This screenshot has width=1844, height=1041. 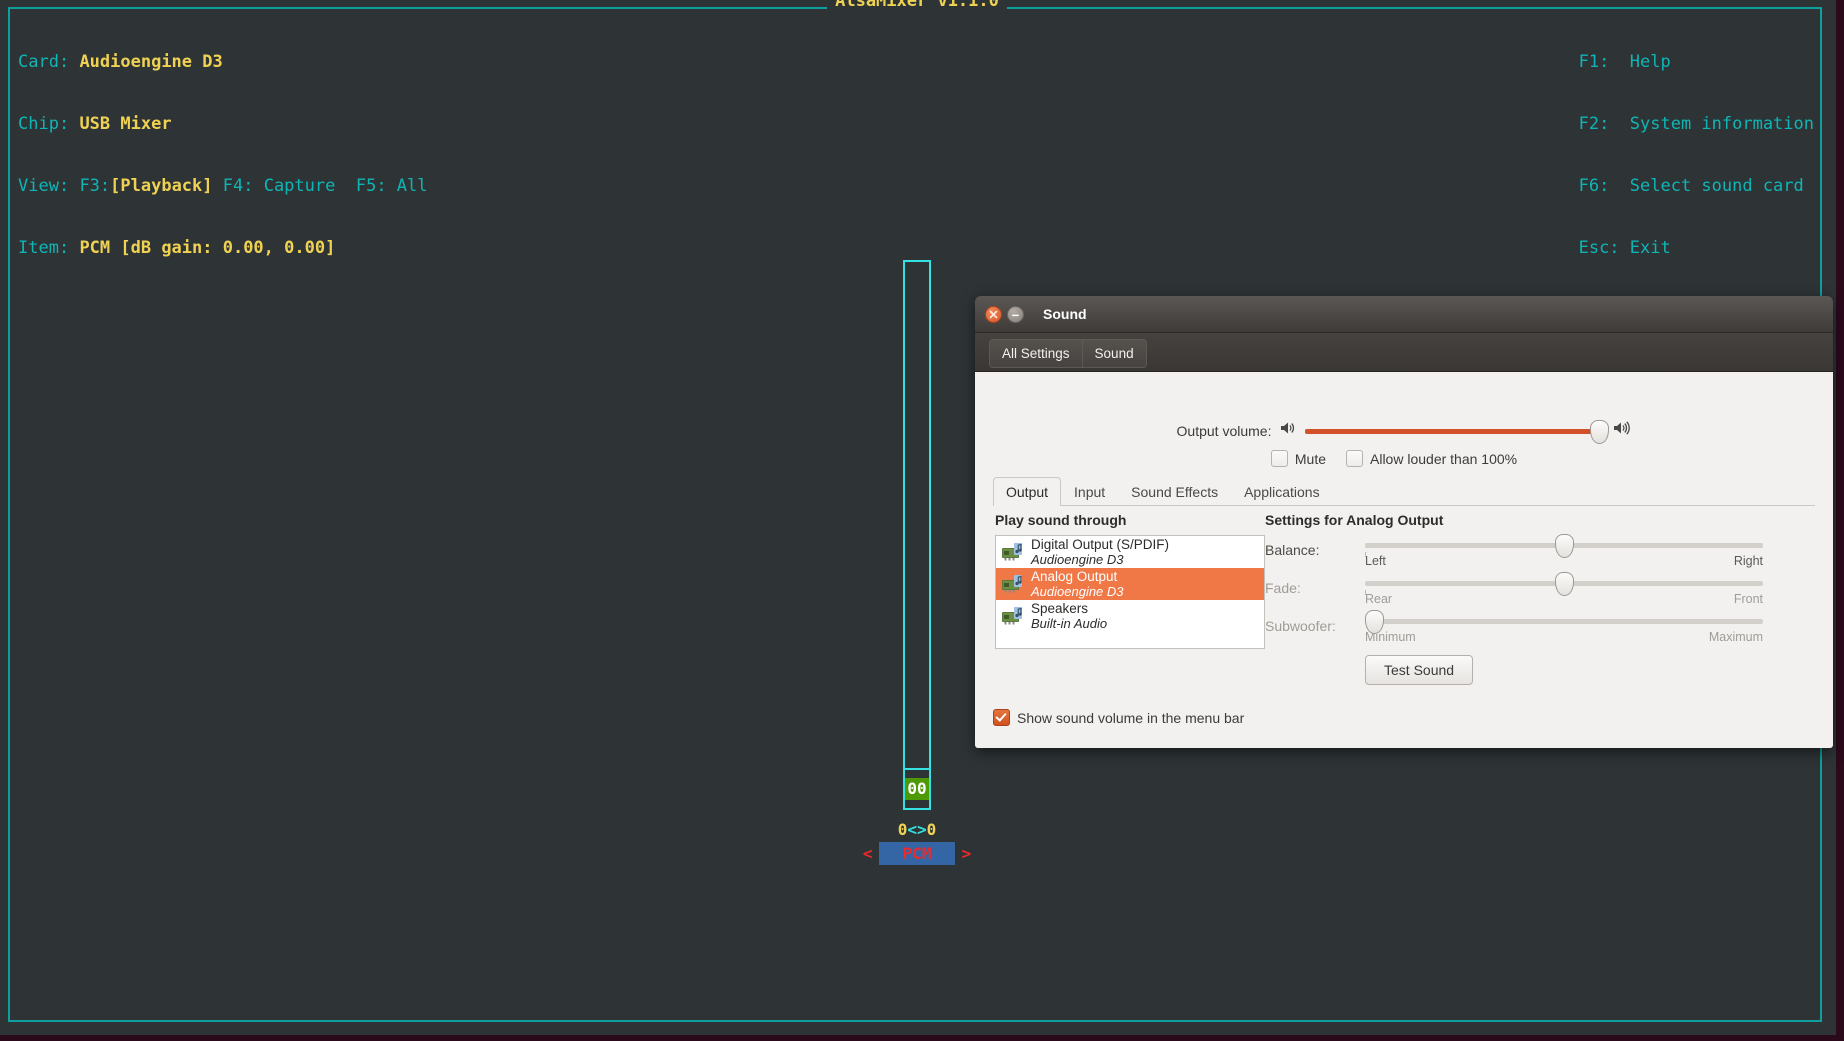 I want to click on allow-louder-checkbox-item: Allow louder than 100%, so click(x=1431, y=458).